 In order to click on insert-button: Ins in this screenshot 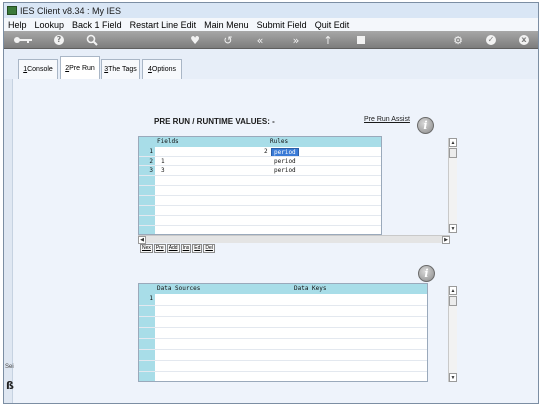, I will do `click(186, 248)`.